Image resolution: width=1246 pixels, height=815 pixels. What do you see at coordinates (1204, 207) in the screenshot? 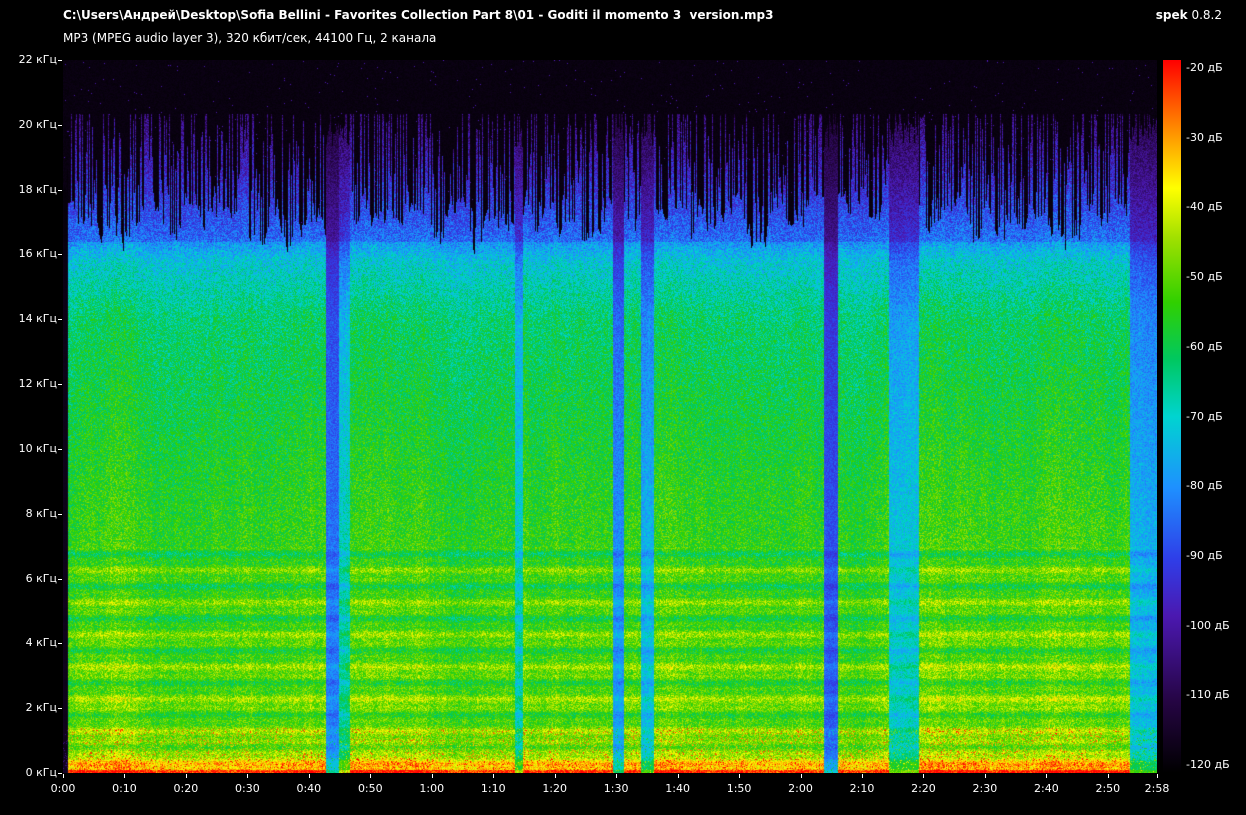
I see `db-scale-label: -40 дБ` at bounding box center [1204, 207].